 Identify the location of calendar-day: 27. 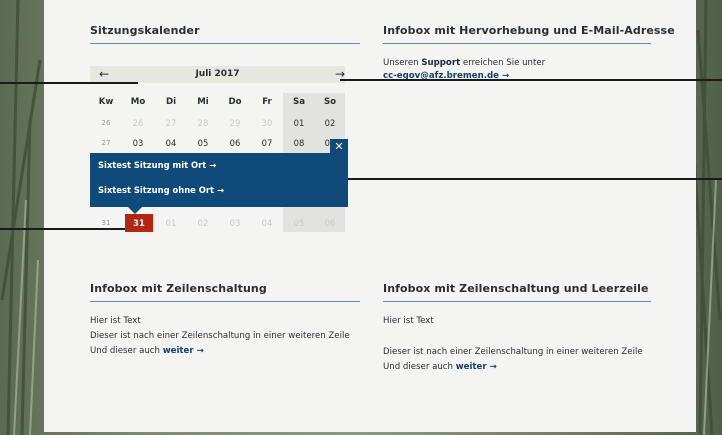
(171, 123).